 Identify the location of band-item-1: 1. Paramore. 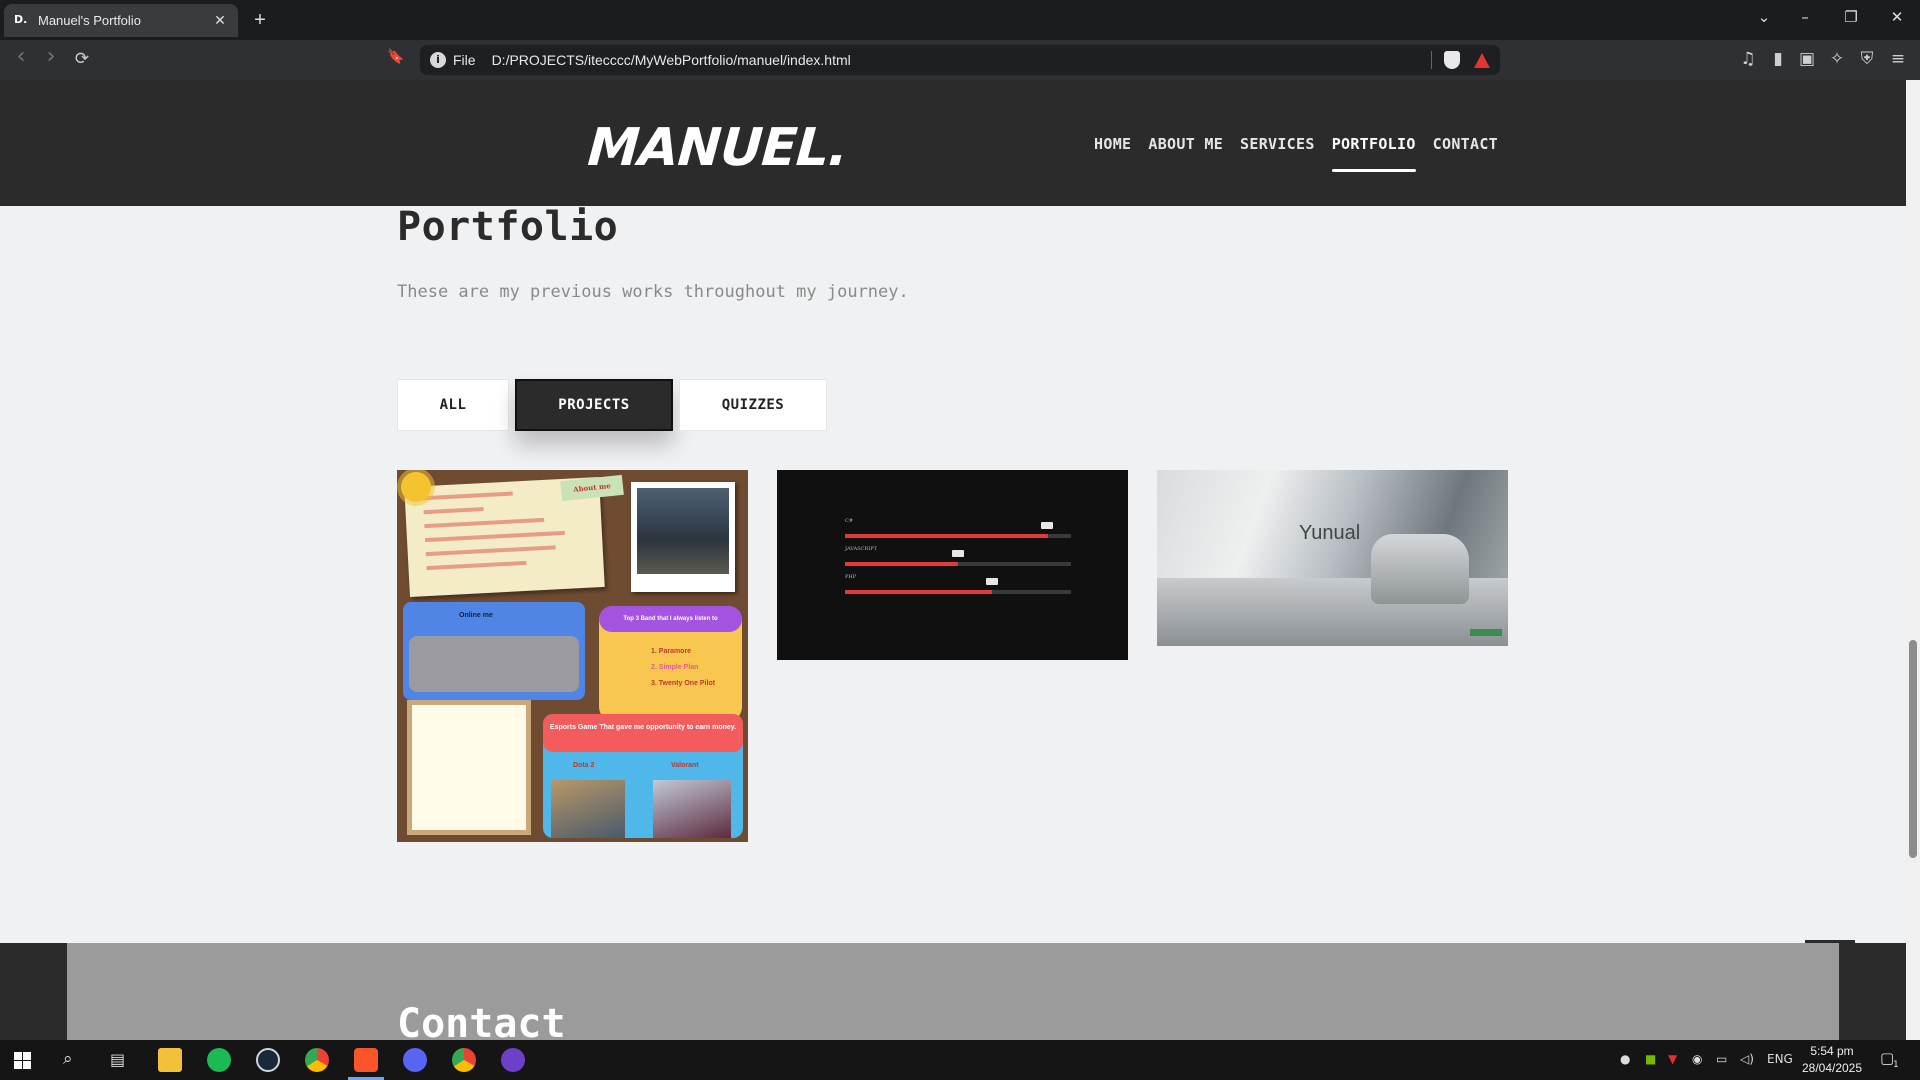
(671, 651).